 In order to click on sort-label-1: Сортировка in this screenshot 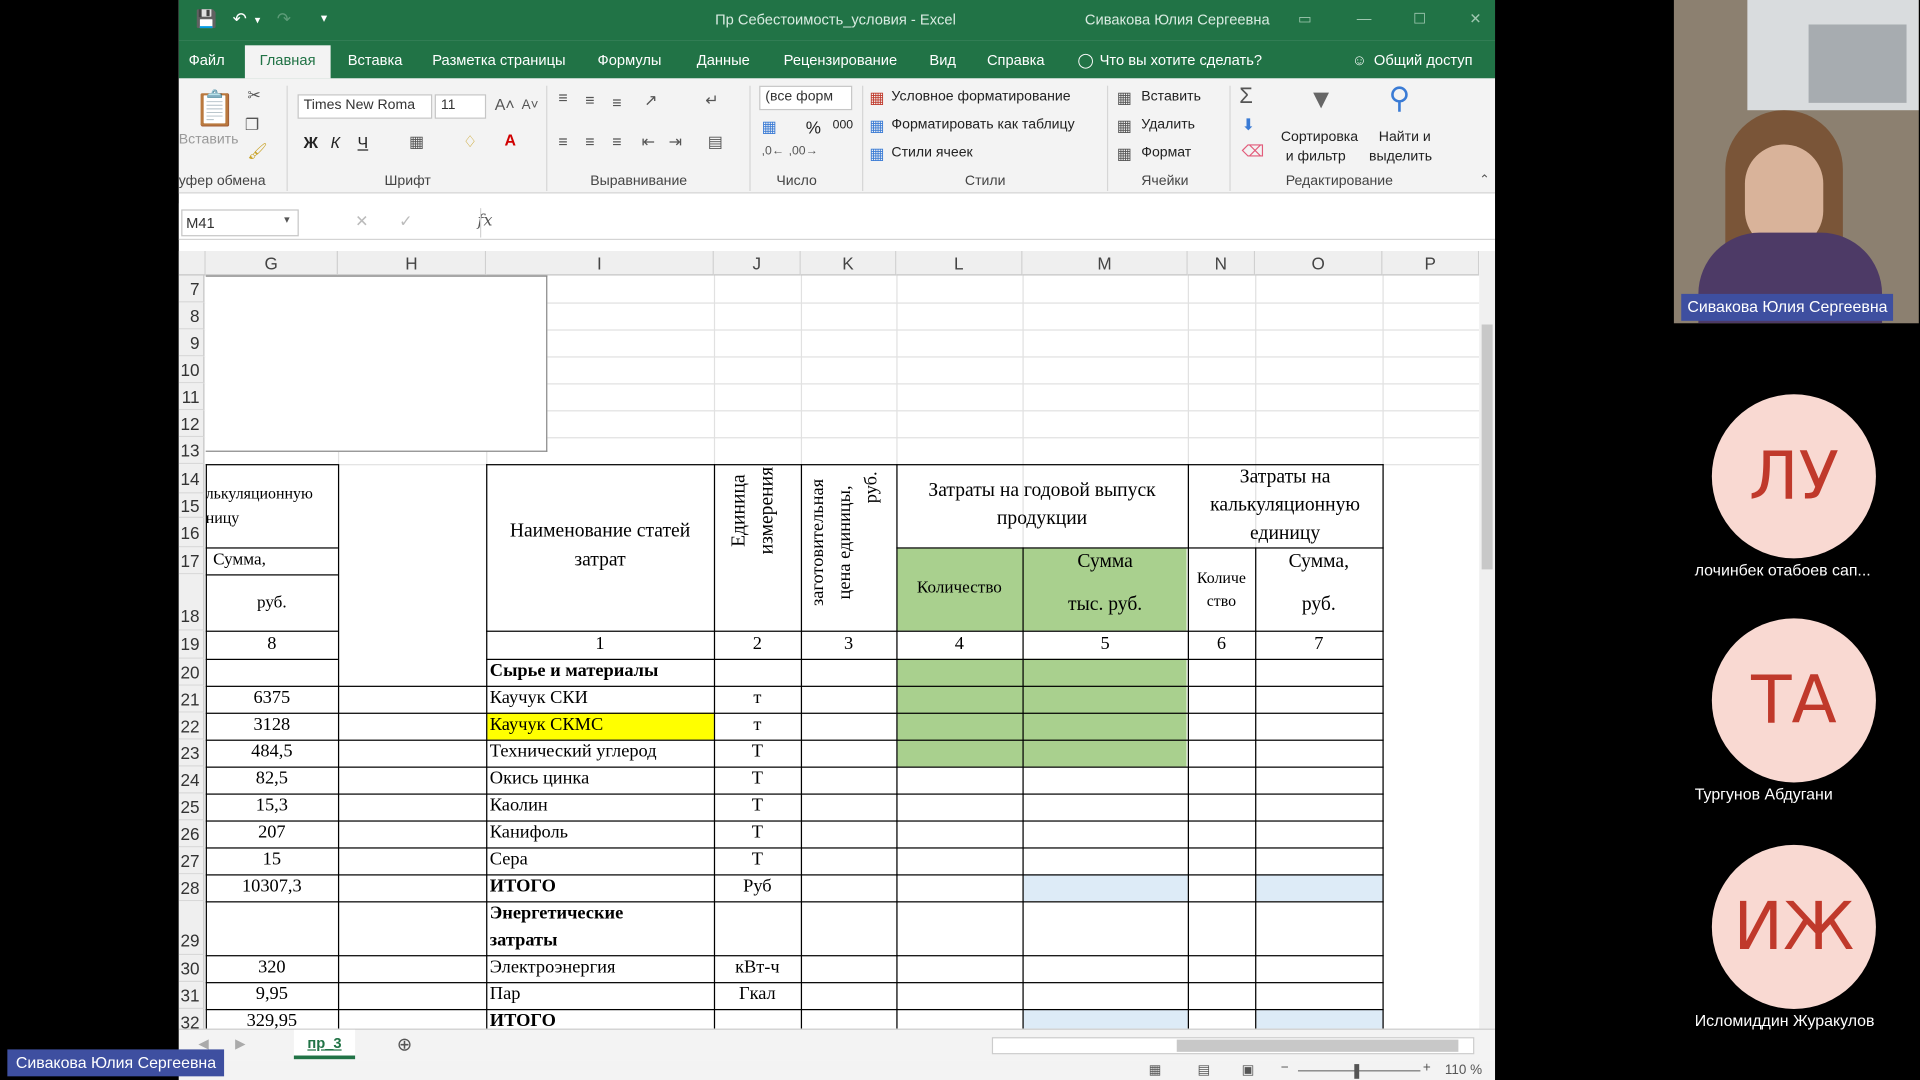, I will do `click(1319, 137)`.